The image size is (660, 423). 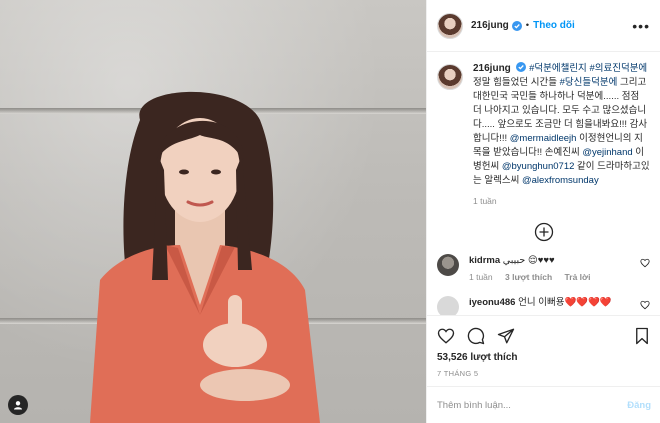 What do you see at coordinates (484, 260) in the screenshot?
I see `comment-username: kidrma` at bounding box center [484, 260].